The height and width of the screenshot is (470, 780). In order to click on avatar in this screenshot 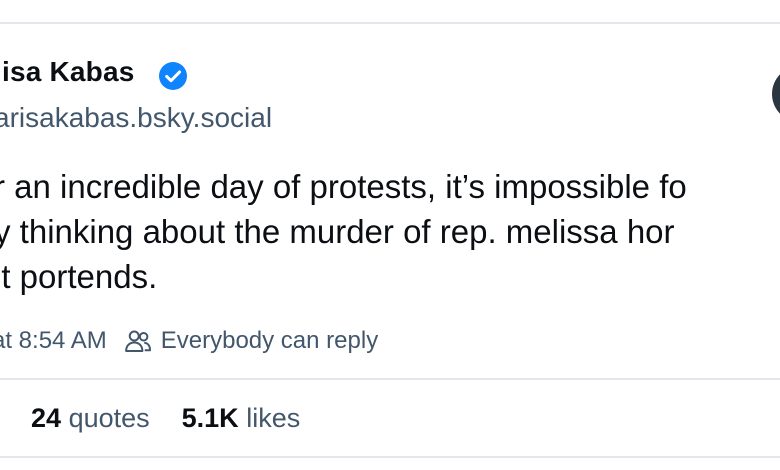, I will do `click(776, 94)`.